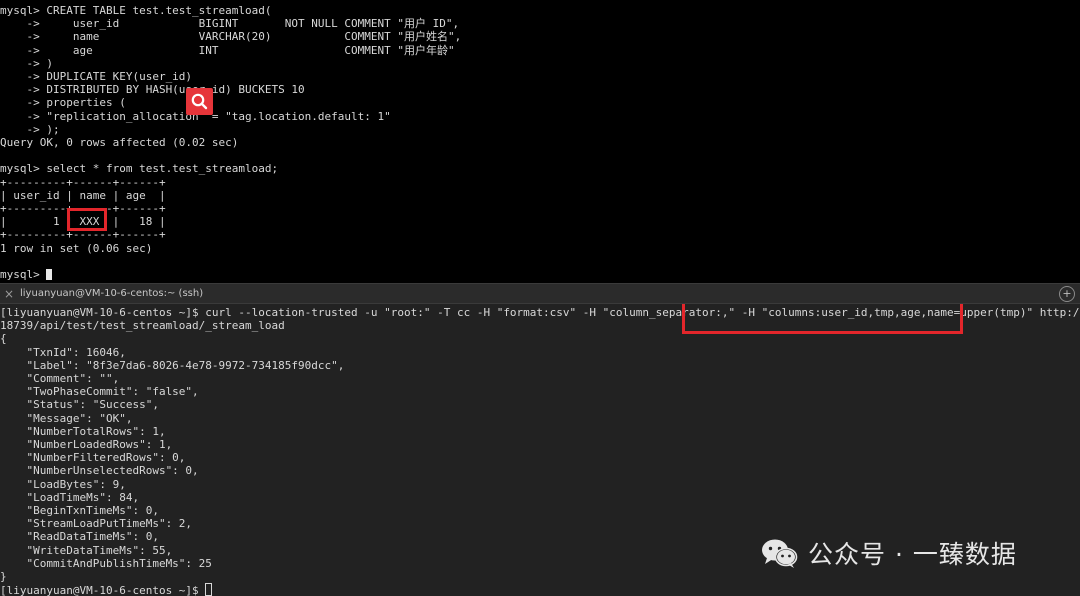 This screenshot has height=596, width=1080. Describe the element at coordinates (99, 550) in the screenshot. I see `ssh-output-line: "WriteDataTimeMs": 55,` at that location.